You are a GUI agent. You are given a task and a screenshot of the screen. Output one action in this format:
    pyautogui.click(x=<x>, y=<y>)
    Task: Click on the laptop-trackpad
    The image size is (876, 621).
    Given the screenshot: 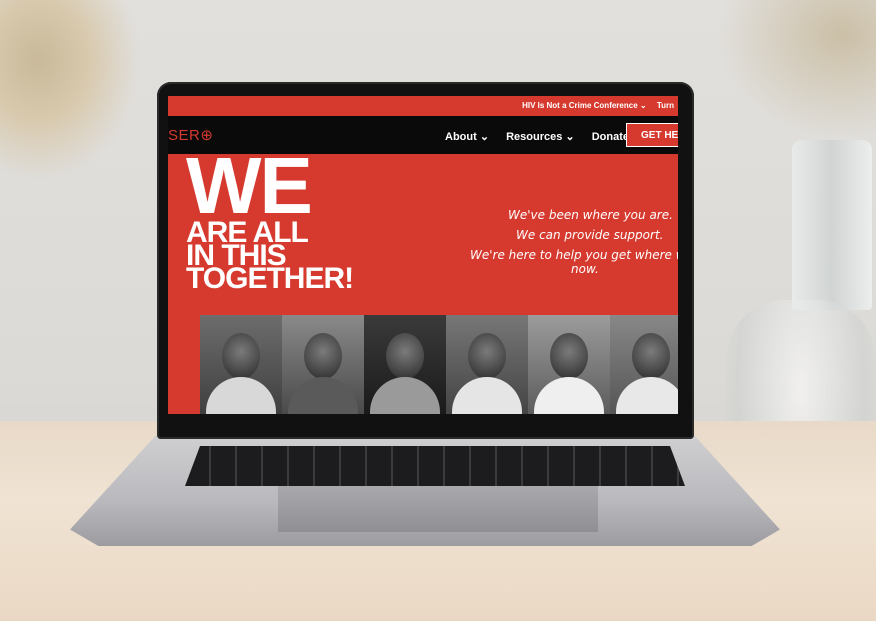 What is the action you would take?
    pyautogui.click(x=438, y=509)
    